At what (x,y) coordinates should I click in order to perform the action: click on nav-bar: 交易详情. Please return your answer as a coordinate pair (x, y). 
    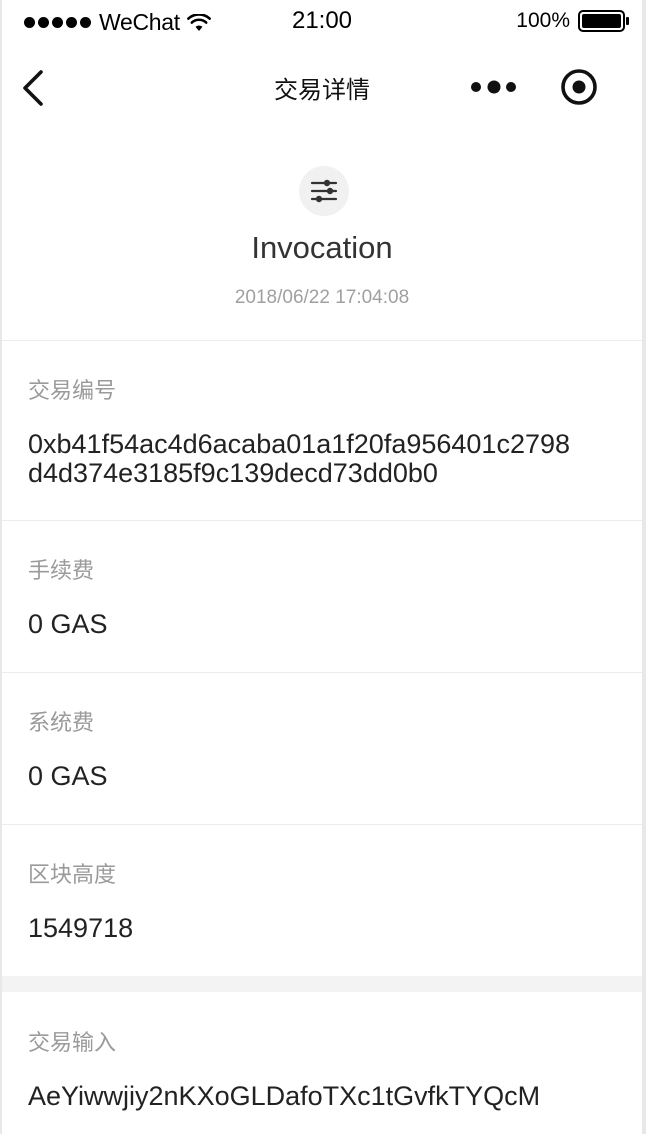
    Looking at the image, I should click on (322, 87).